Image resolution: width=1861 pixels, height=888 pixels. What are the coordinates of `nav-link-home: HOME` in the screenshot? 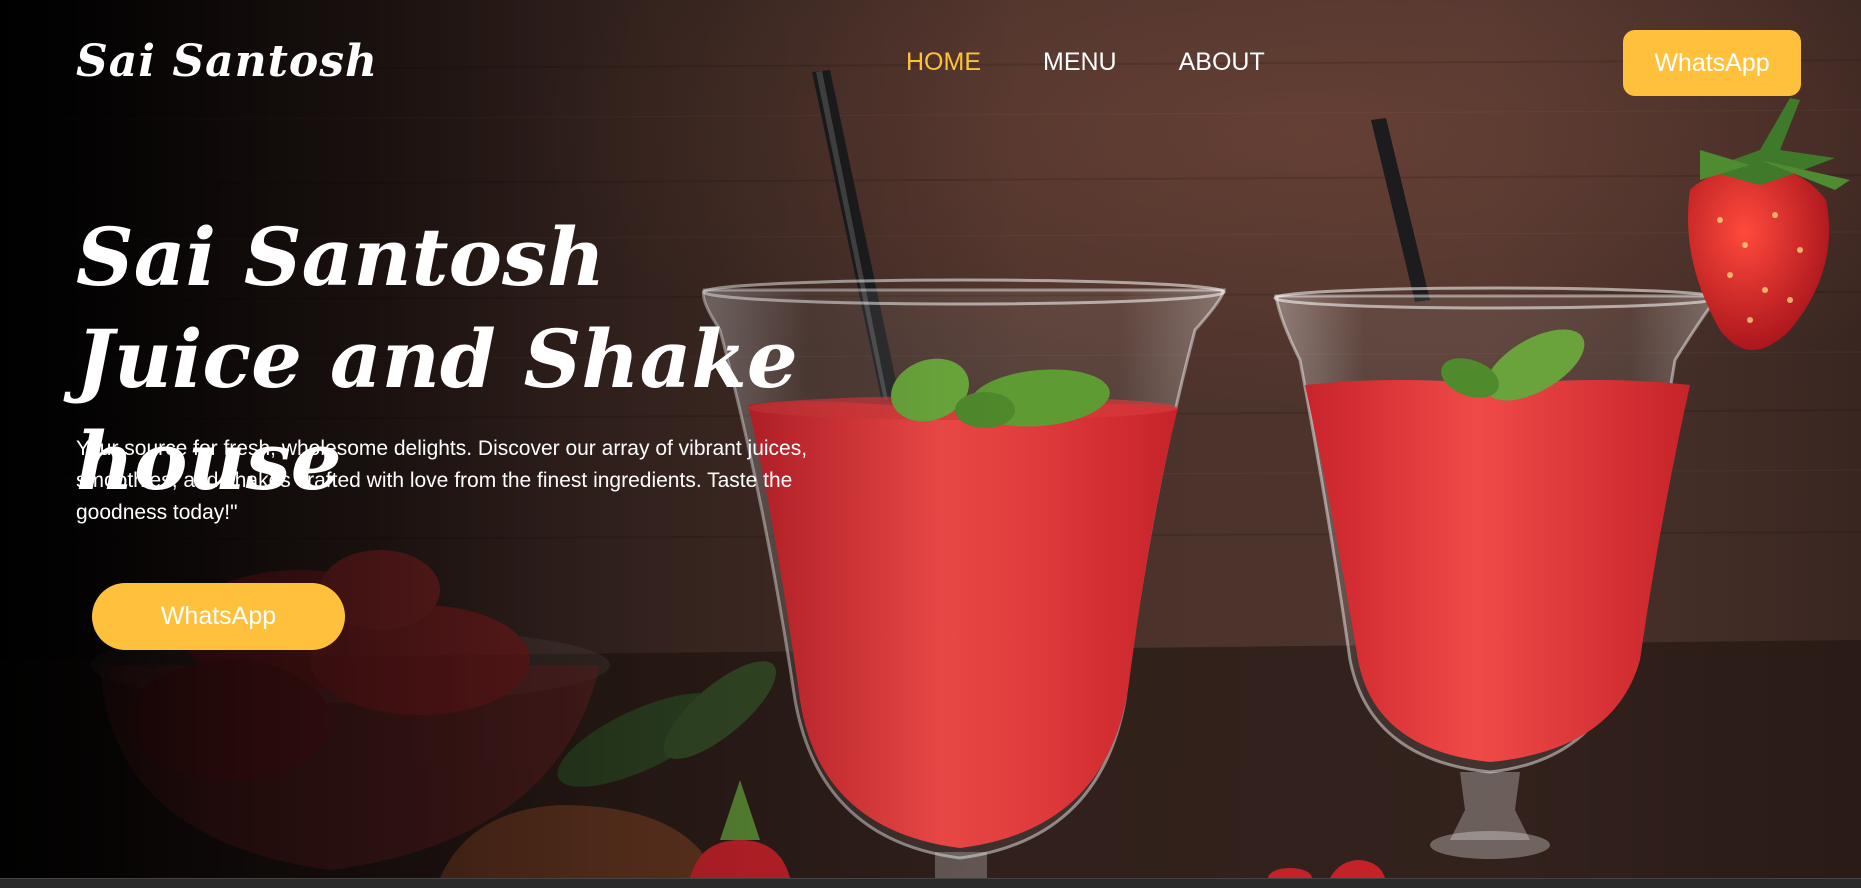 It's located at (943, 62).